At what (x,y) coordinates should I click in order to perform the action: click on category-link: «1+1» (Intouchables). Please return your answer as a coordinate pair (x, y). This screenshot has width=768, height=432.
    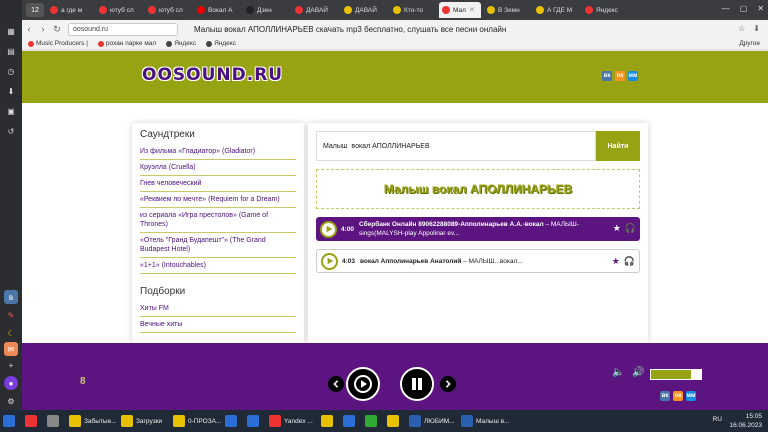
    Looking at the image, I should click on (218, 266).